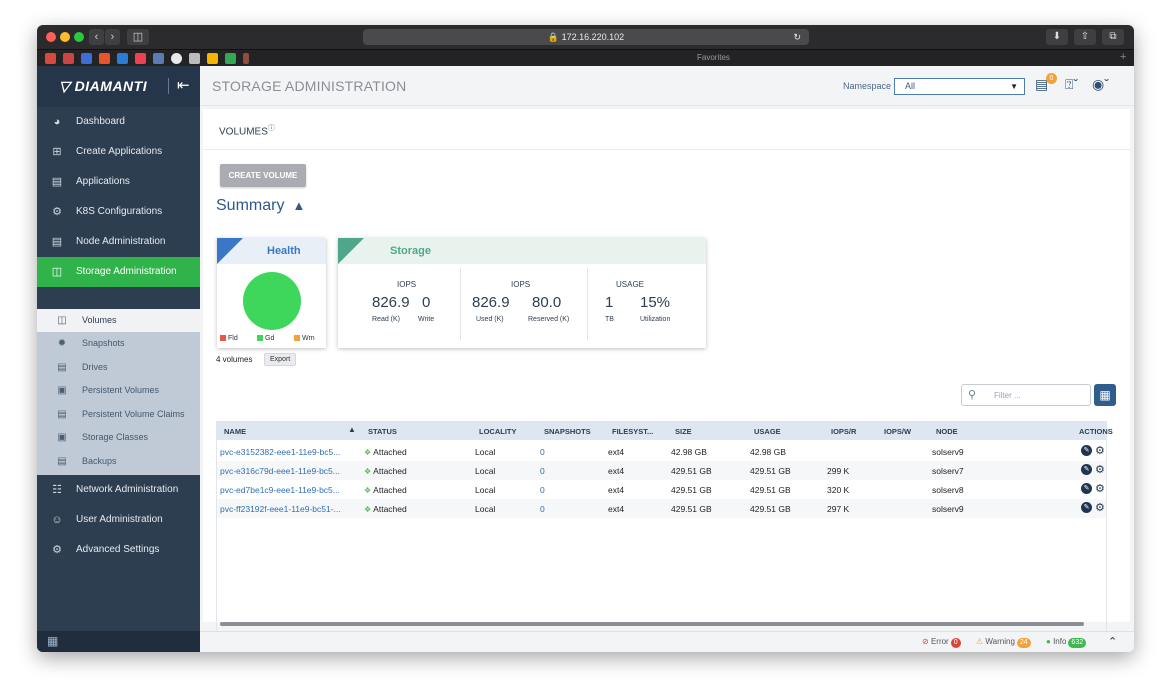 This screenshot has height=700, width=1170. What do you see at coordinates (1123, 57) in the screenshot?
I see `new-tab-icon: +` at bounding box center [1123, 57].